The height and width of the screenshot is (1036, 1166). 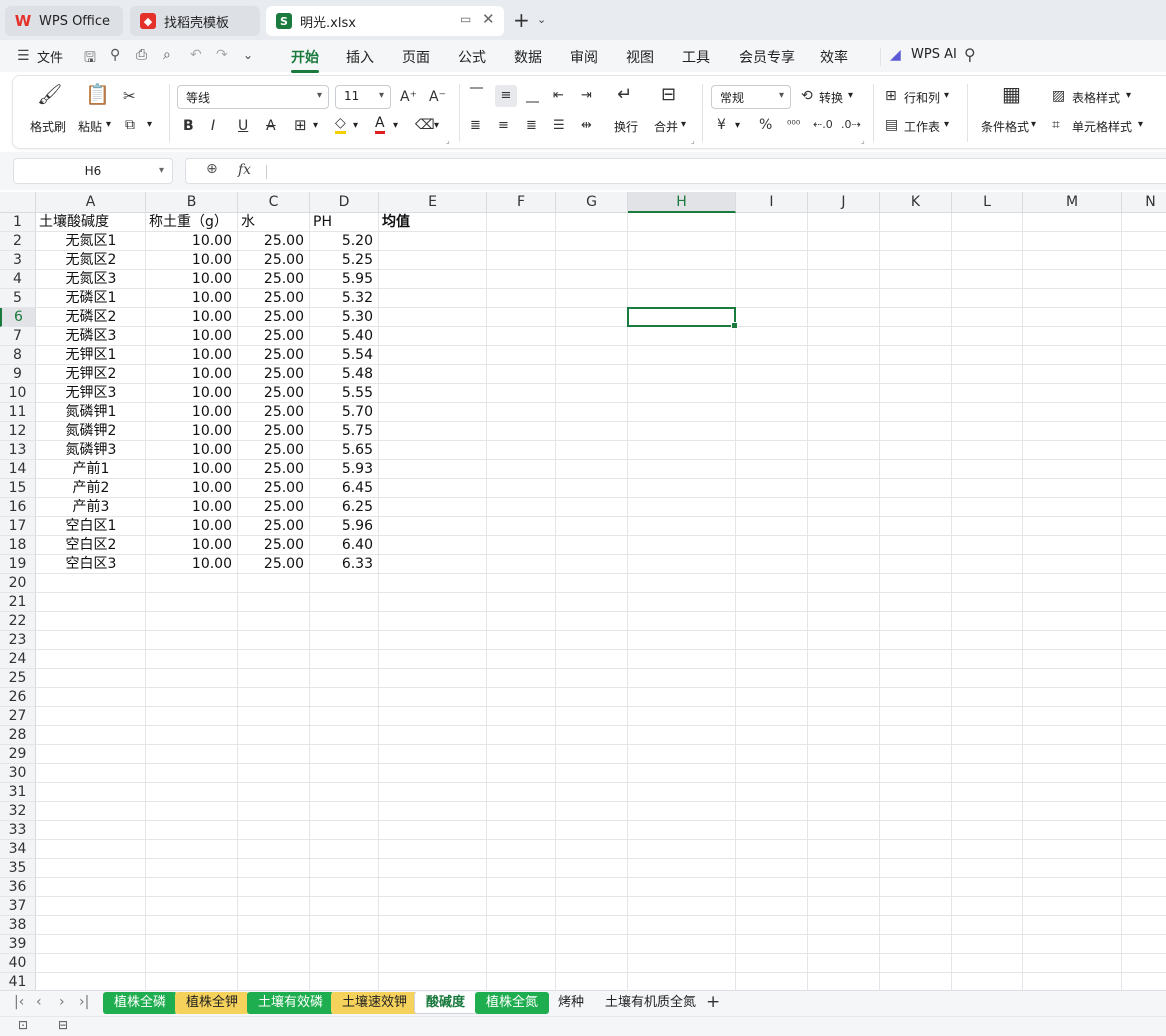 What do you see at coordinates (586, 96) in the screenshot?
I see `increase-indent-icon: ⇥` at bounding box center [586, 96].